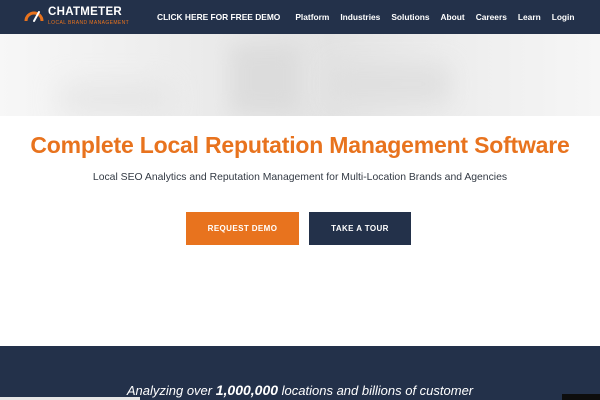 The height and width of the screenshot is (400, 600). I want to click on take-a-tour-button: TAKE A TOUR, so click(360, 228).